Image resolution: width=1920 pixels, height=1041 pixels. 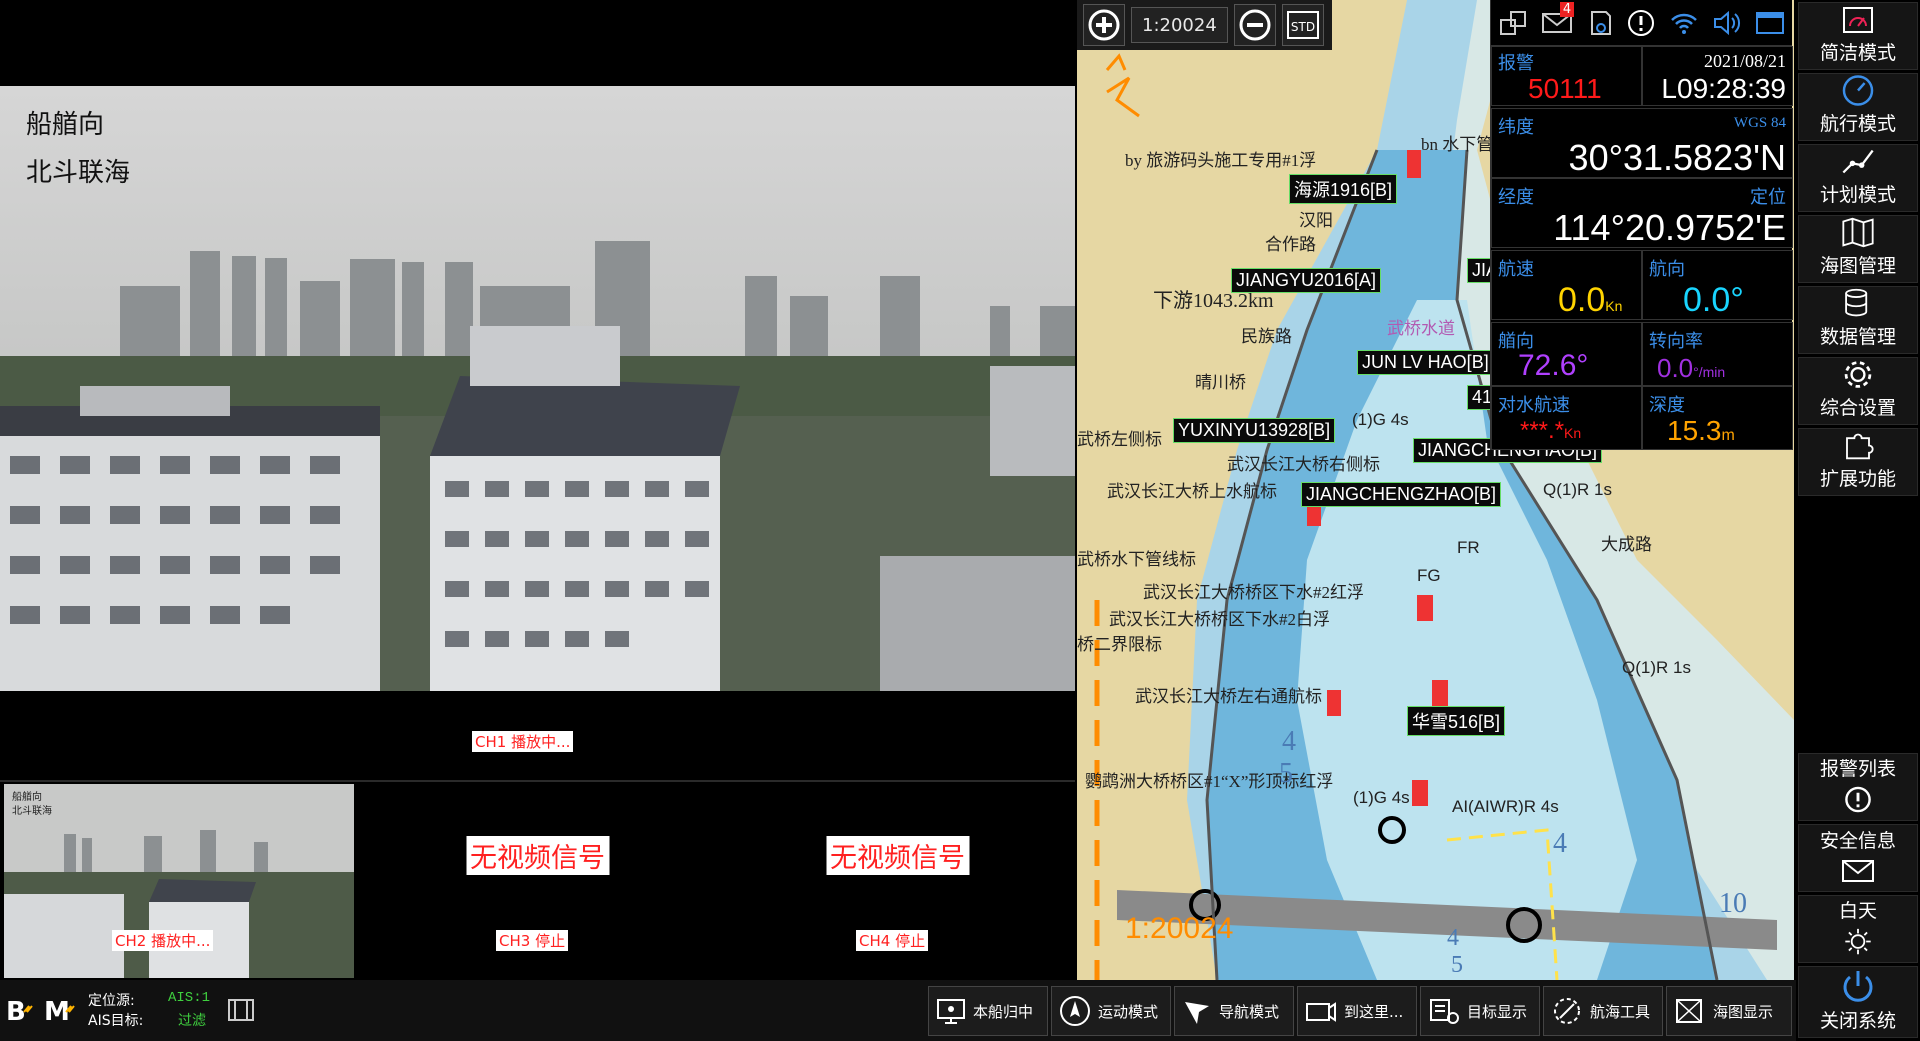 I want to click on mail-badge: 4, so click(x=1567, y=9).